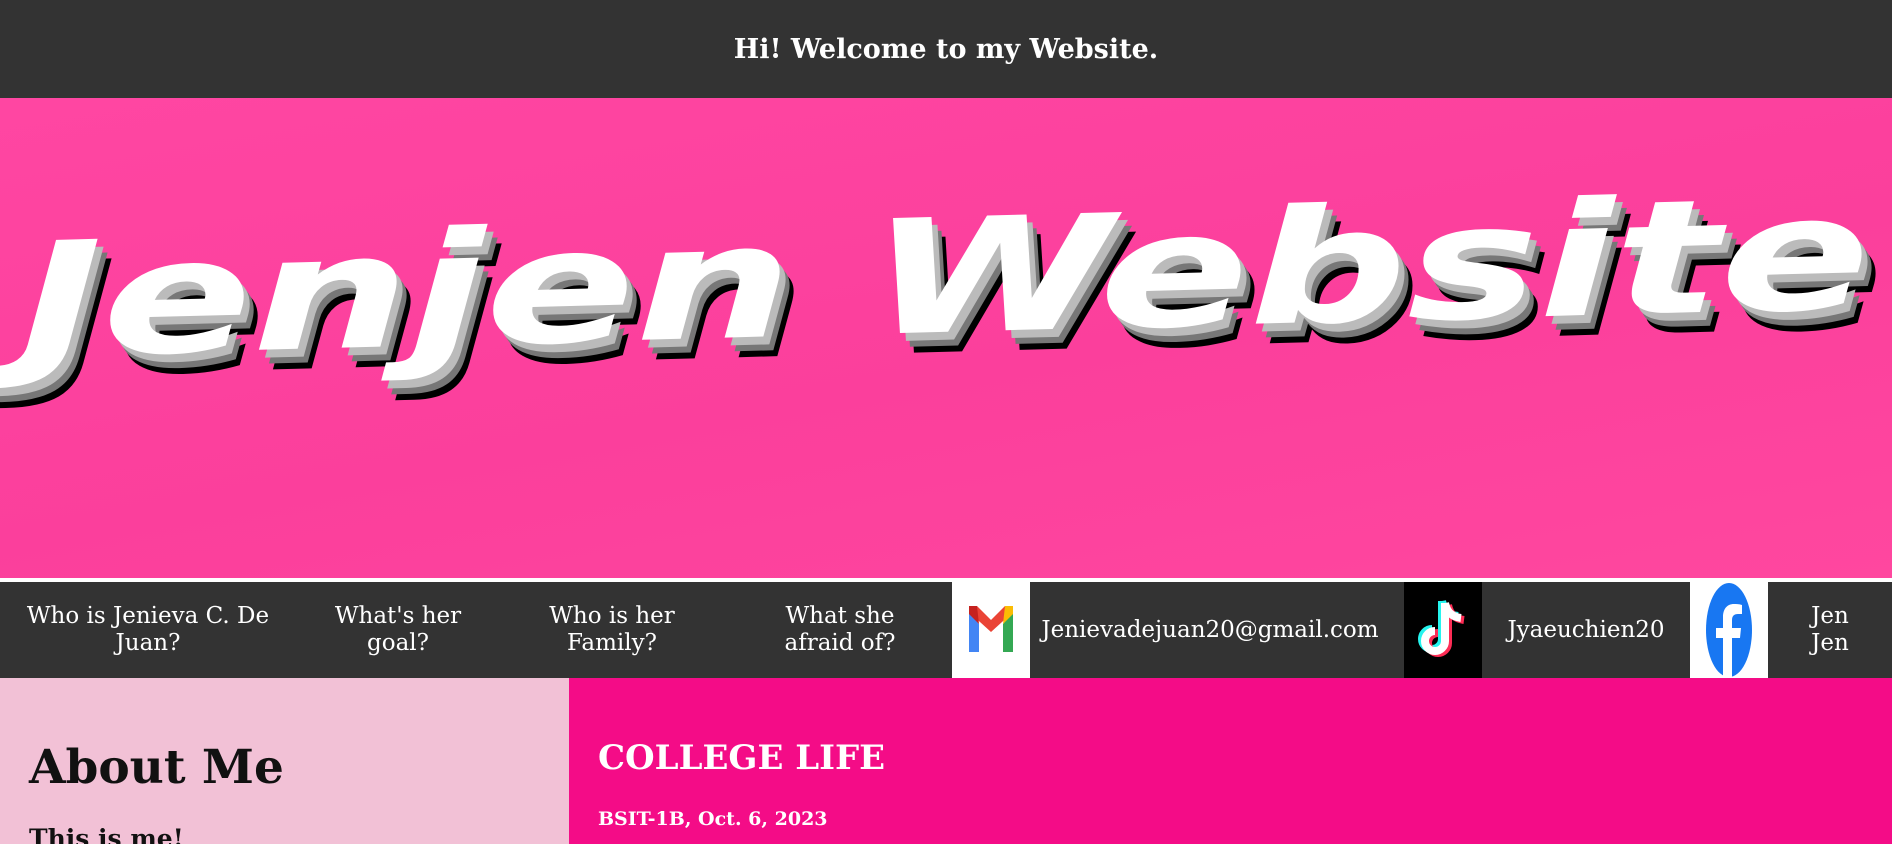 This screenshot has height=844, width=1892. I want to click on about-section: About Me This is me!, so click(284, 761).